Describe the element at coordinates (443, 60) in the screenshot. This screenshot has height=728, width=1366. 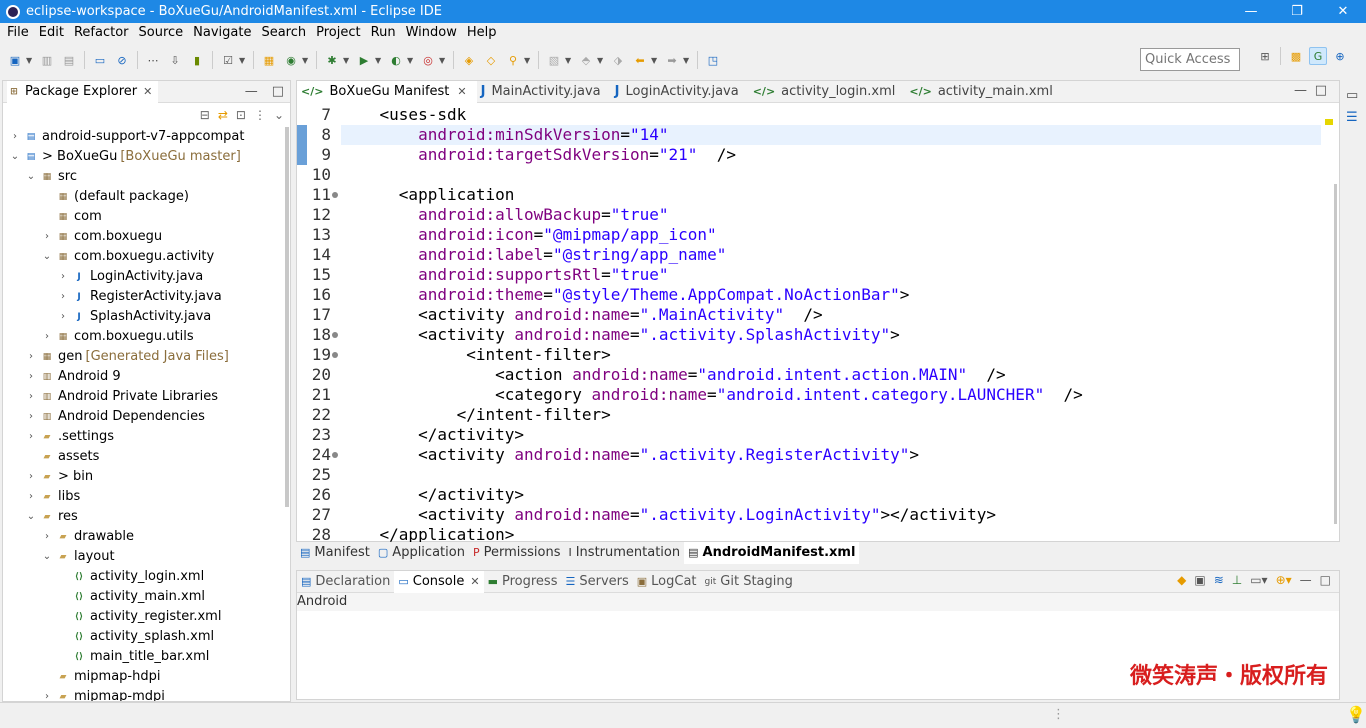
I see `external-tools-dropdown-icon: ▼` at that location.